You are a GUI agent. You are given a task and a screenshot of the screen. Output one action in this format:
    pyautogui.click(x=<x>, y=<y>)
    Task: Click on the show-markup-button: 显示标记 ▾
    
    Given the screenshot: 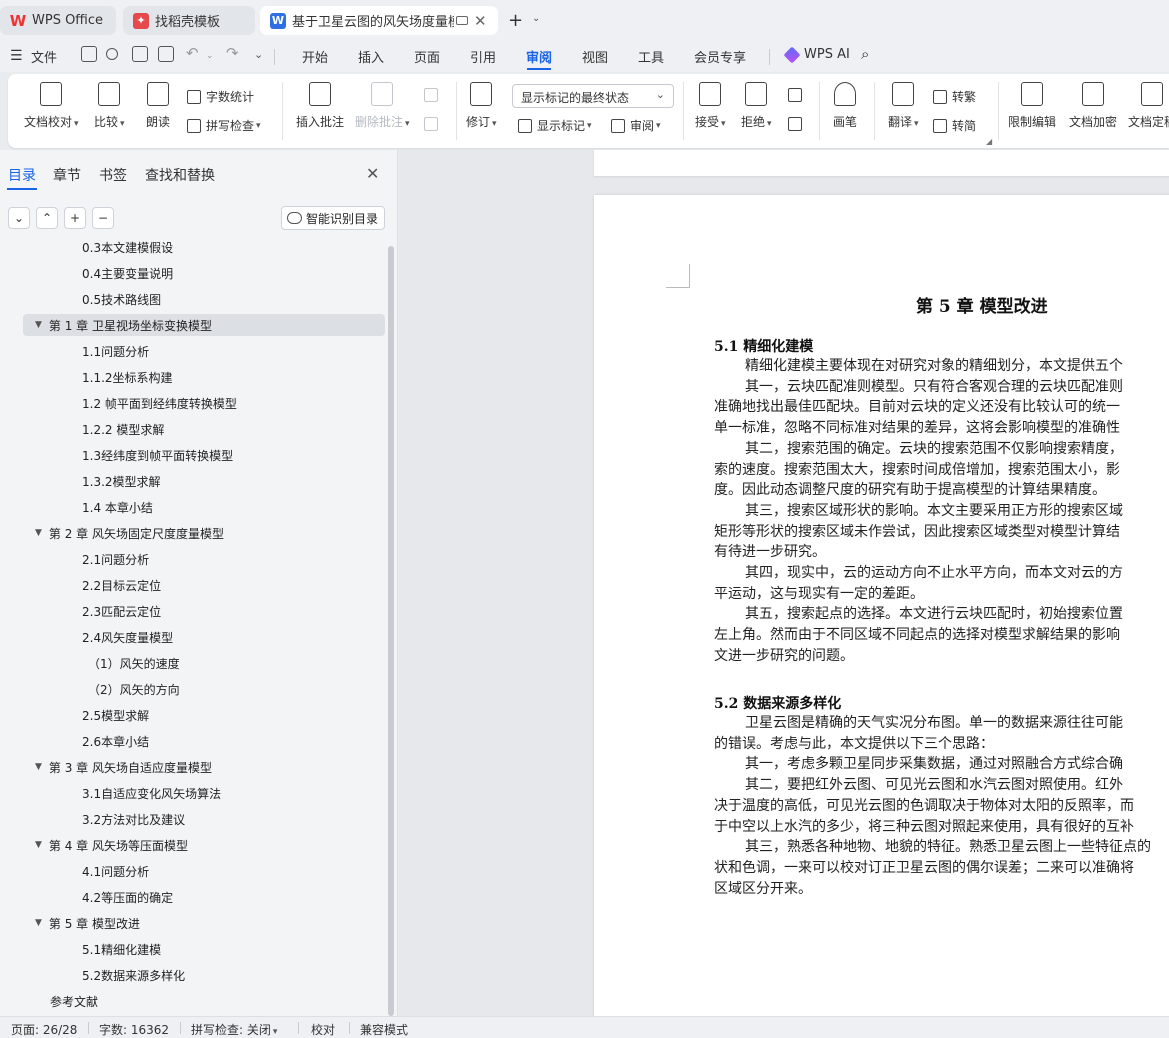 What is the action you would take?
    pyautogui.click(x=555, y=125)
    